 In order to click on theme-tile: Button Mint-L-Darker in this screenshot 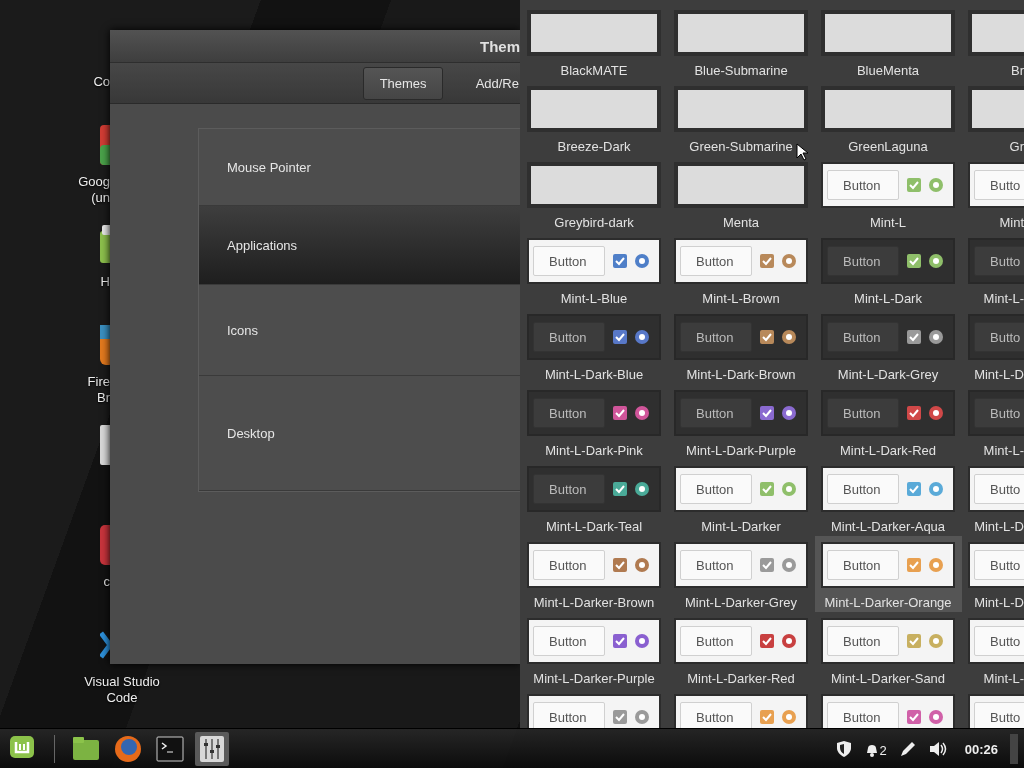, I will do `click(741, 498)`.